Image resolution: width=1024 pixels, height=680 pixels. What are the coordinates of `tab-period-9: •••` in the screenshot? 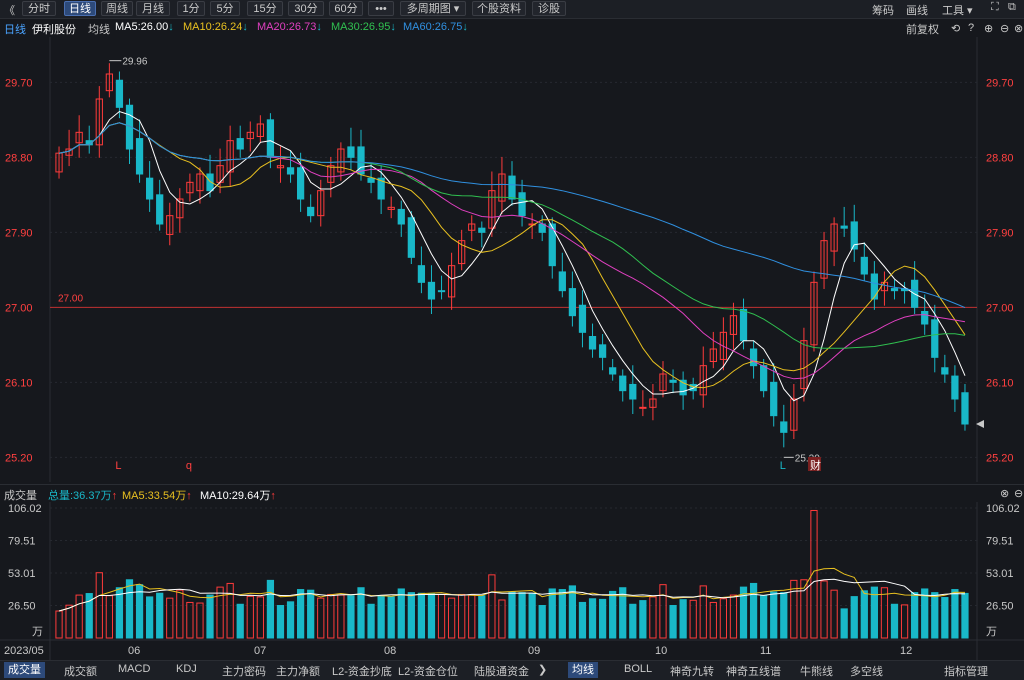 It's located at (381, 8).